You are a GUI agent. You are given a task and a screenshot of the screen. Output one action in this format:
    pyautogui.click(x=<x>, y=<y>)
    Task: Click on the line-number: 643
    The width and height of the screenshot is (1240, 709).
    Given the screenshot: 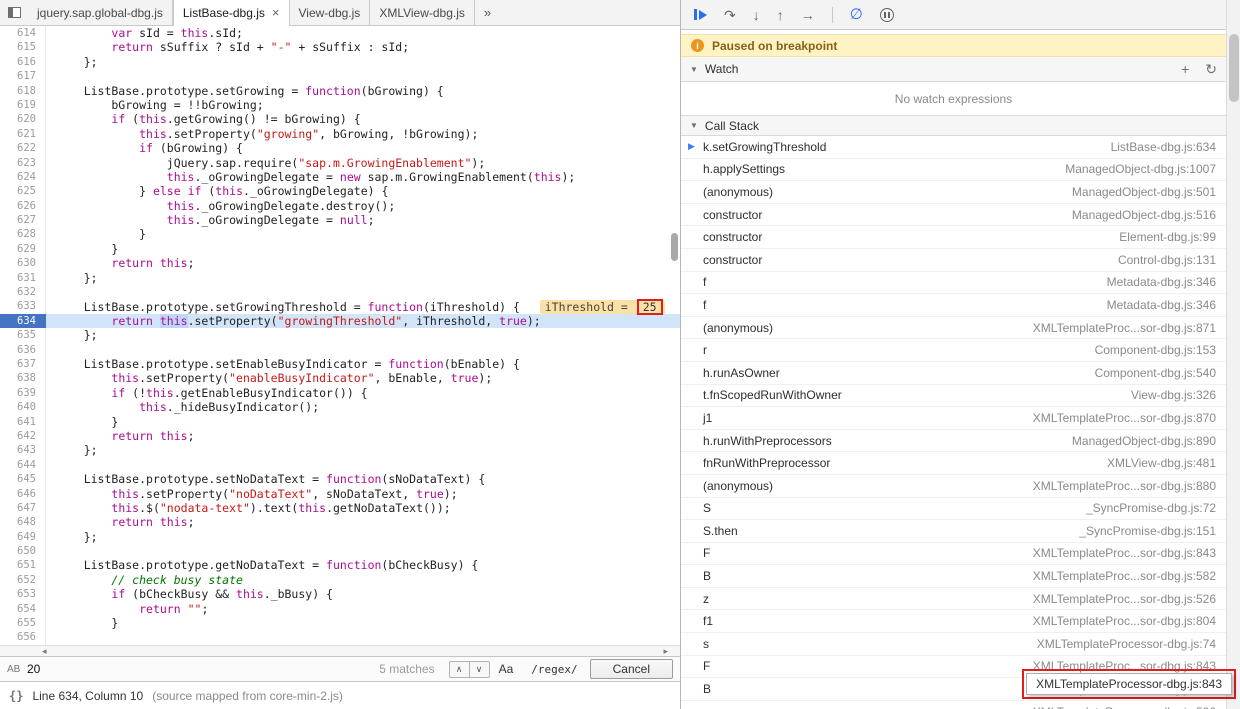 What is the action you would take?
    pyautogui.click(x=23, y=450)
    